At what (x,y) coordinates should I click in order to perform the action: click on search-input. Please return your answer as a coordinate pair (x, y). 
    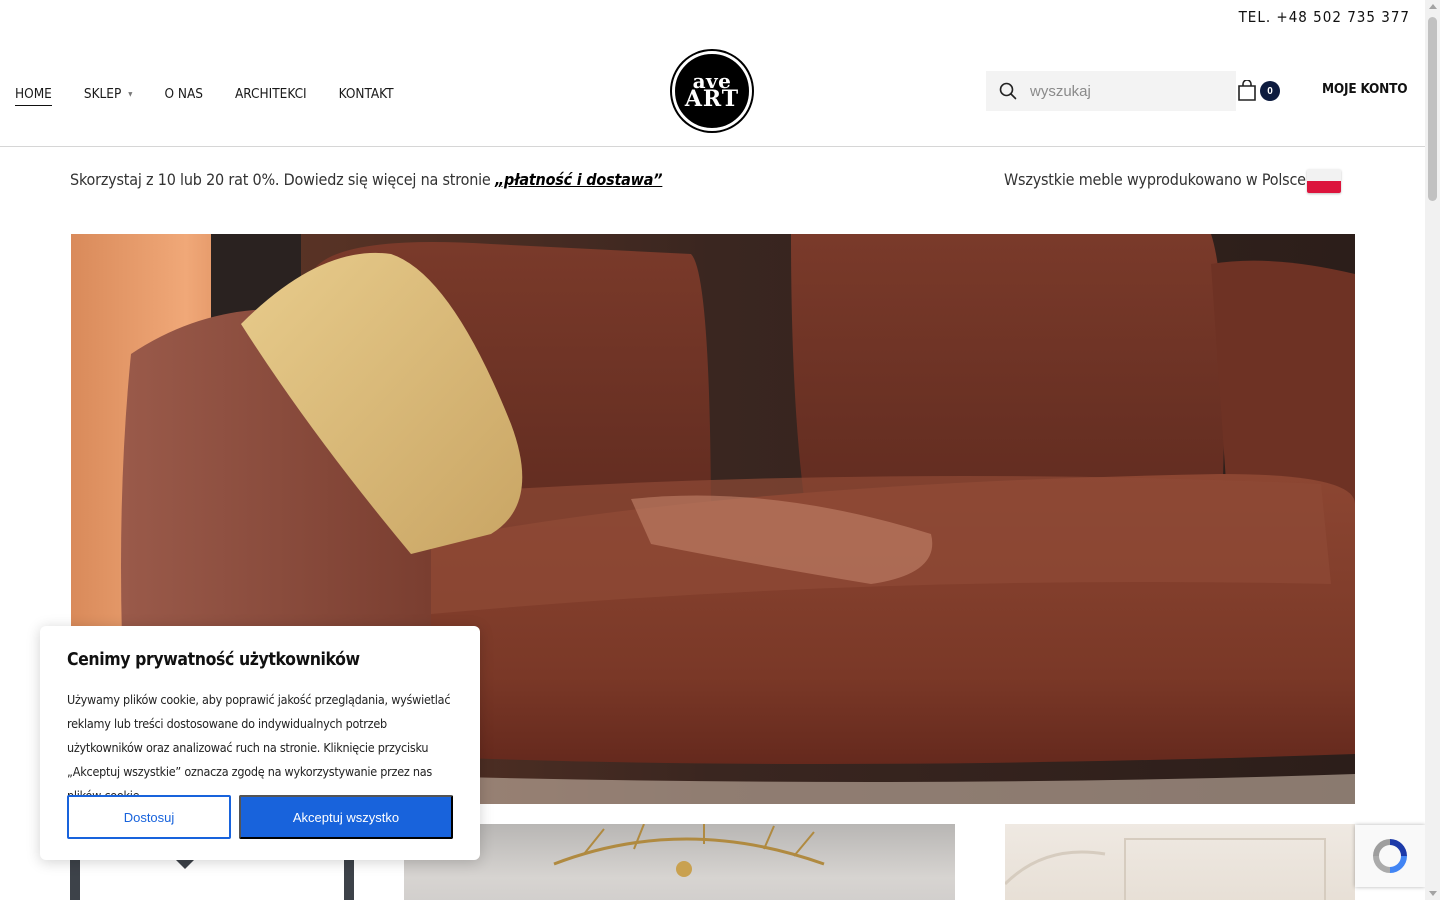
    Looking at the image, I should click on (1125, 91).